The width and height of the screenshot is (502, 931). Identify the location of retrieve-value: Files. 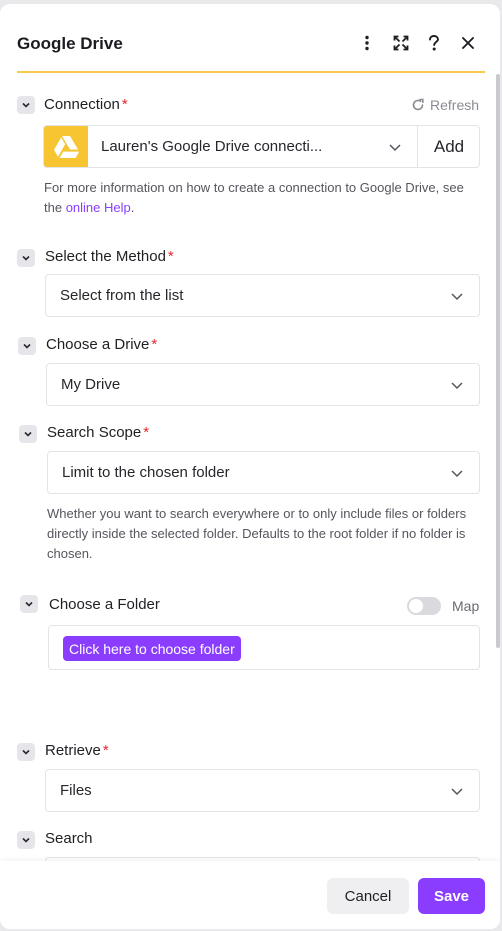
(76, 790).